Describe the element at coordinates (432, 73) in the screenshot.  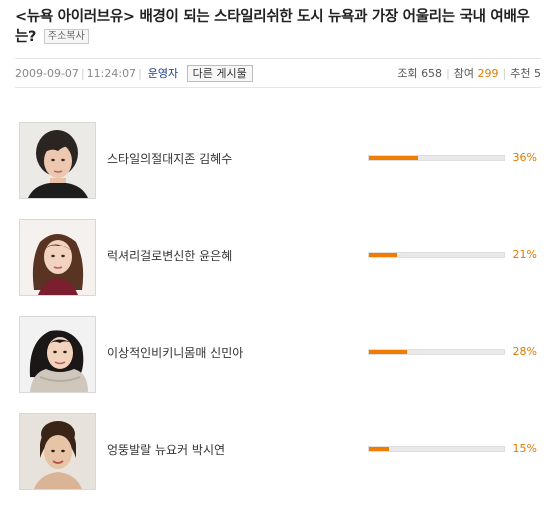
I see `views-count: 658` at that location.